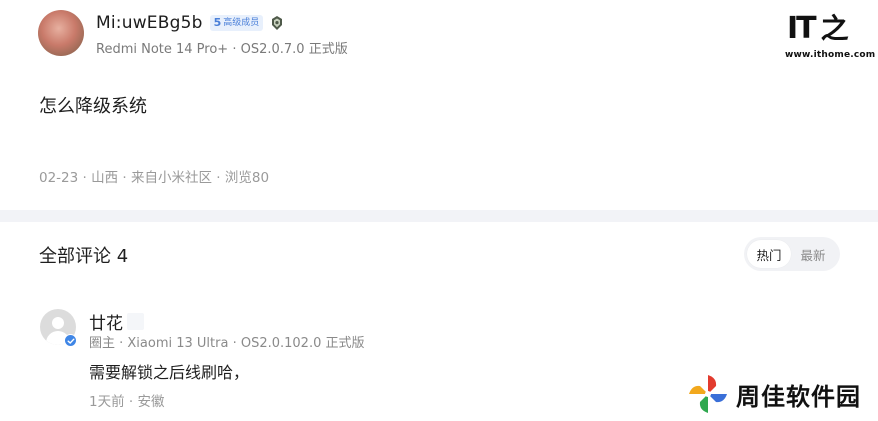 The height and width of the screenshot is (421, 878). Describe the element at coordinates (154, 178) in the screenshot. I see `post-meta: 02-23 · 山西 · 来自小米社区 · 浏览80` at that location.